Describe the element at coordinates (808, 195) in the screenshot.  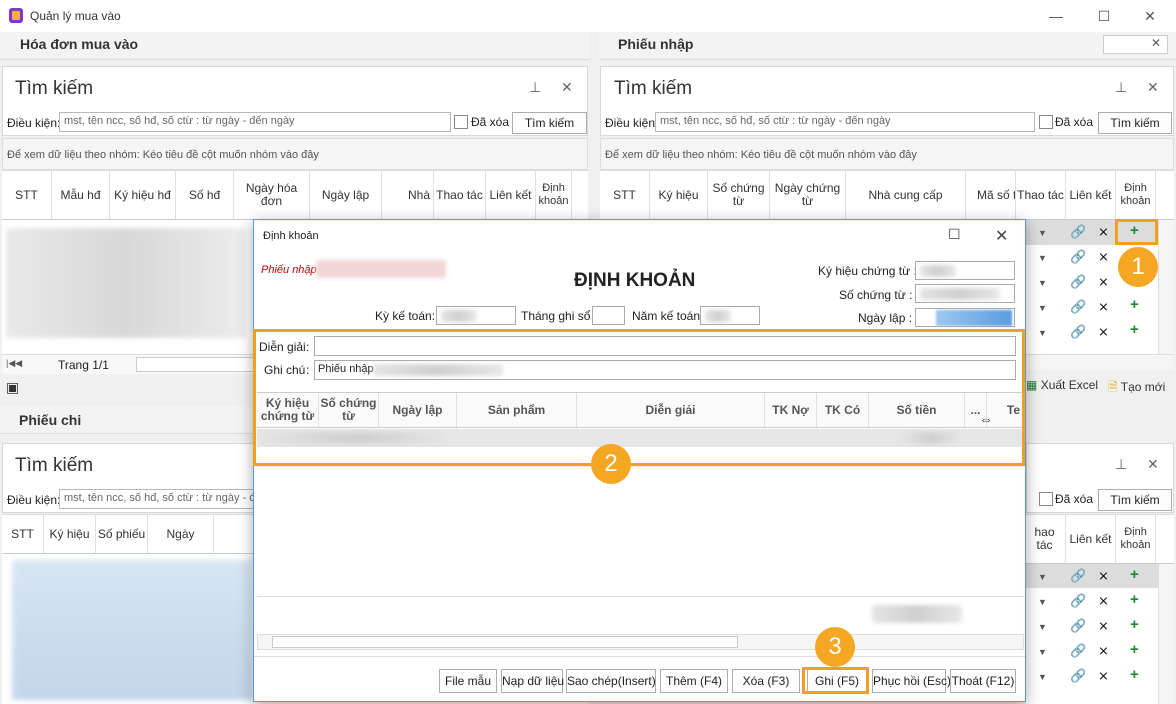
I see `col-ngay-chung-tu: Ngày chứng từ` at that location.